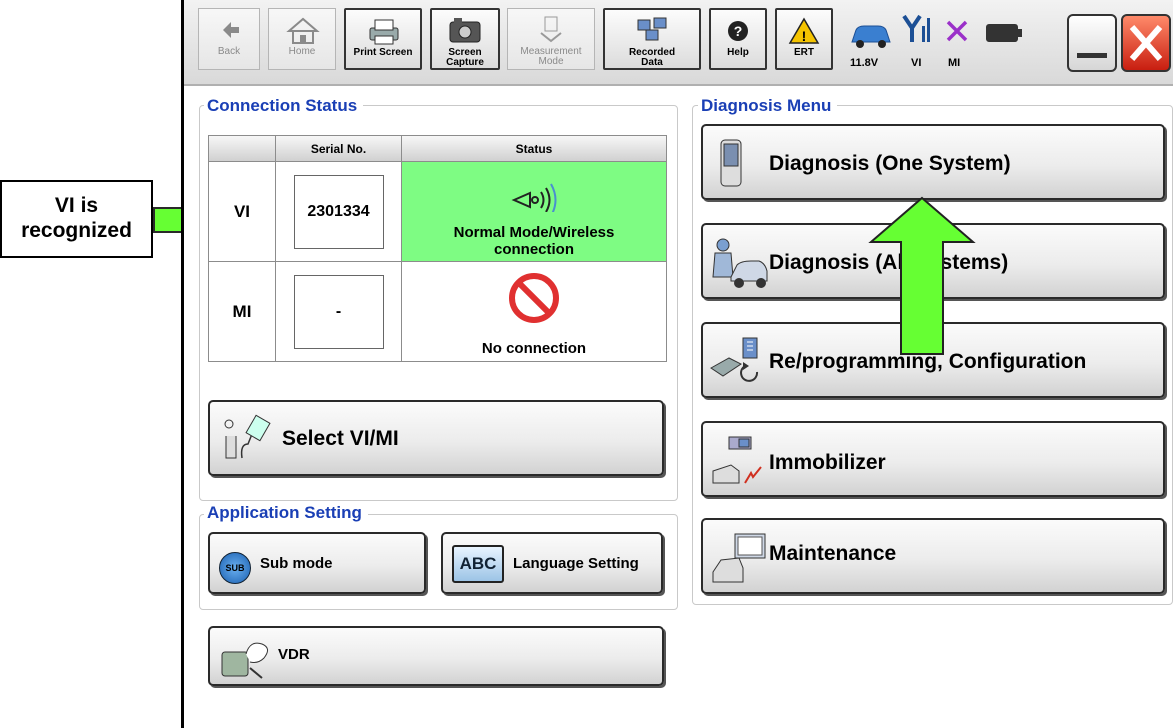 This screenshot has width=1173, height=728. What do you see at coordinates (534, 348) in the screenshot?
I see `mi-status-text: No connection` at bounding box center [534, 348].